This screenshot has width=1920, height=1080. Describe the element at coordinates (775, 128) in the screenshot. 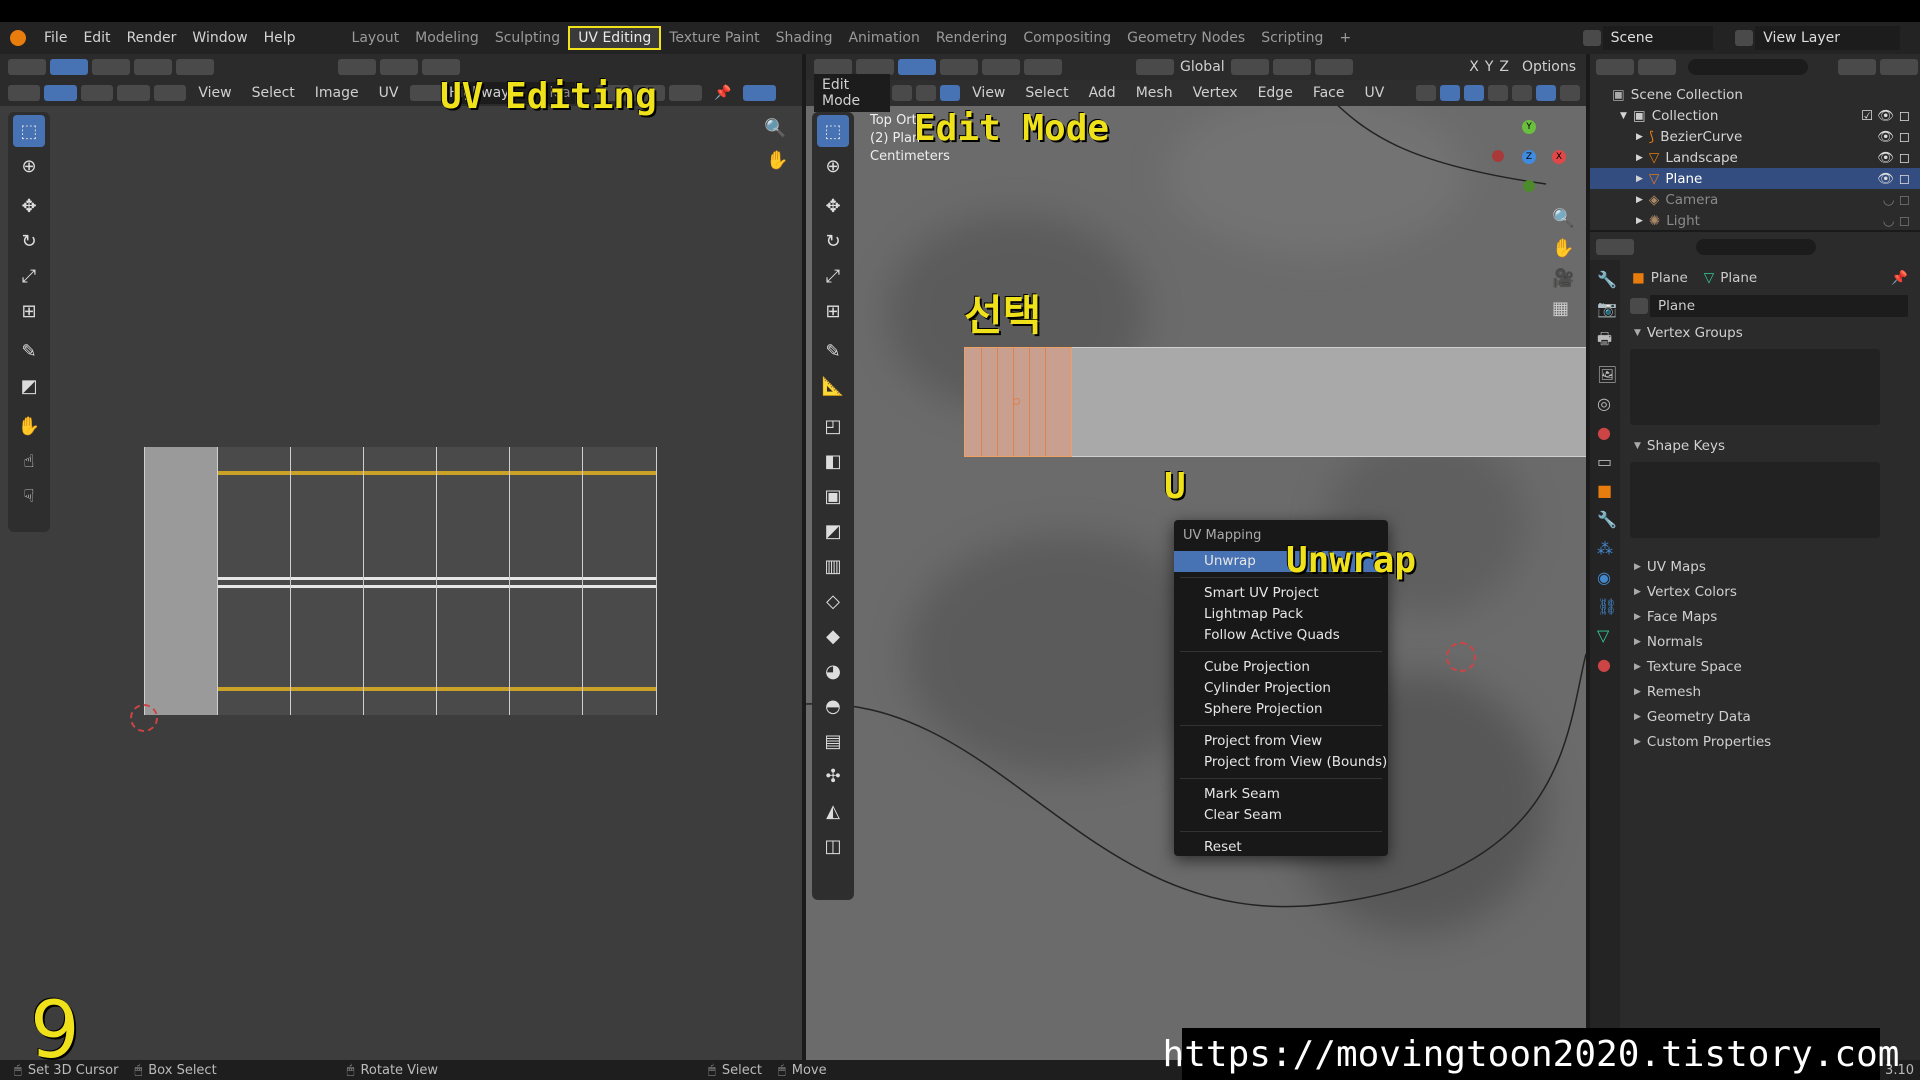

I see `zoom-icon: 🔍` at that location.